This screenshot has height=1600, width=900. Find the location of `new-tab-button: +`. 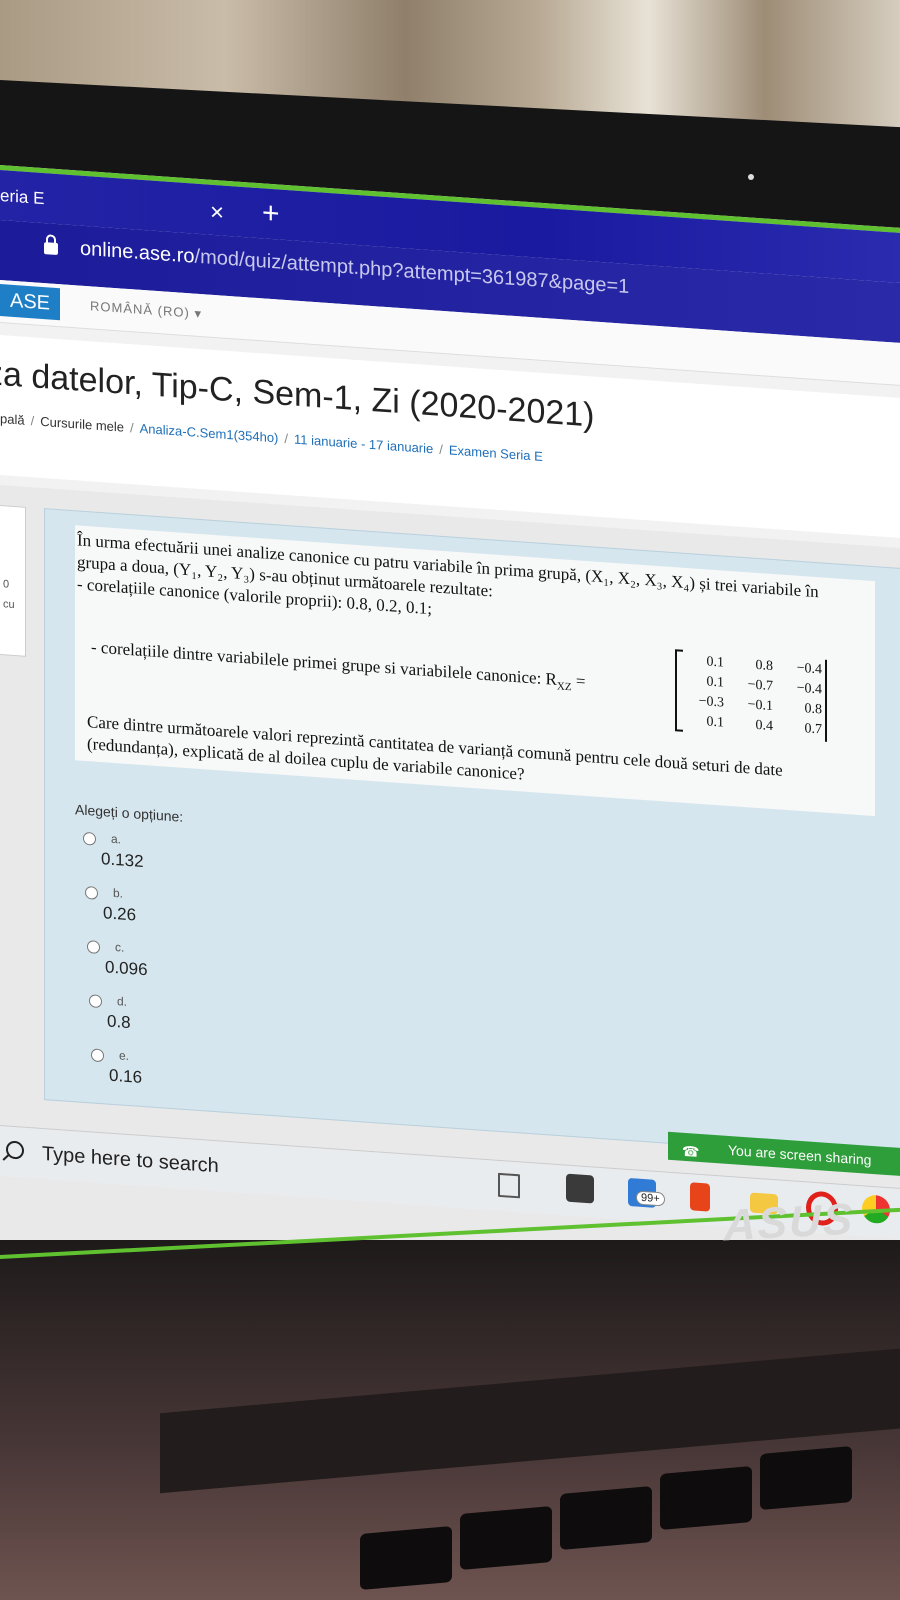

new-tab-button: + is located at coordinates (271, 213).